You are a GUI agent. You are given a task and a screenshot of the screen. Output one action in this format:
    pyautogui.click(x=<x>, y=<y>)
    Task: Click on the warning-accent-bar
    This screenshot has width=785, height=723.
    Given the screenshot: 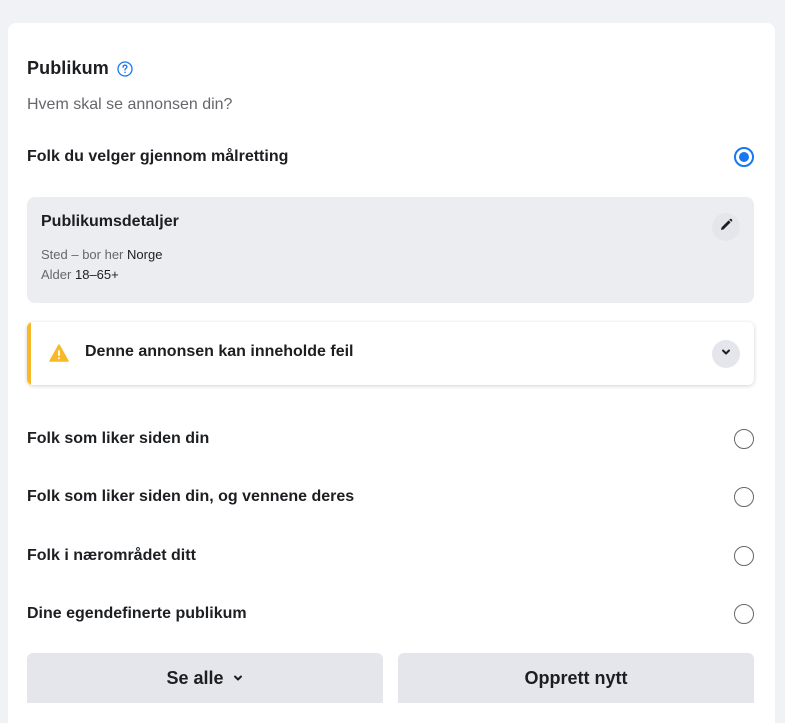 What is the action you would take?
    pyautogui.click(x=29, y=353)
    